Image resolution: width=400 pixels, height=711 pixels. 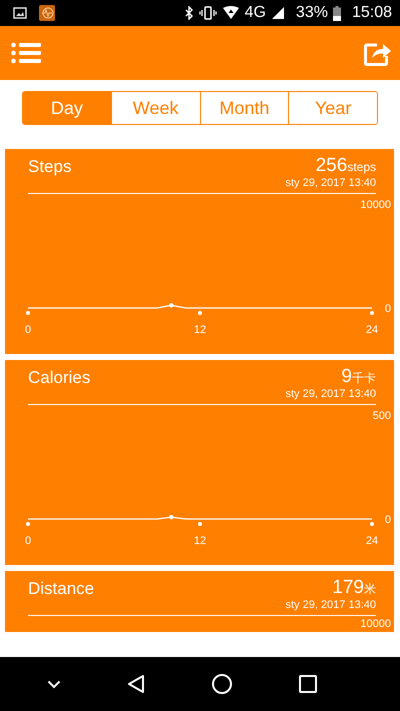 What do you see at coordinates (54, 684) in the screenshot?
I see `chevron-down-icon` at bounding box center [54, 684].